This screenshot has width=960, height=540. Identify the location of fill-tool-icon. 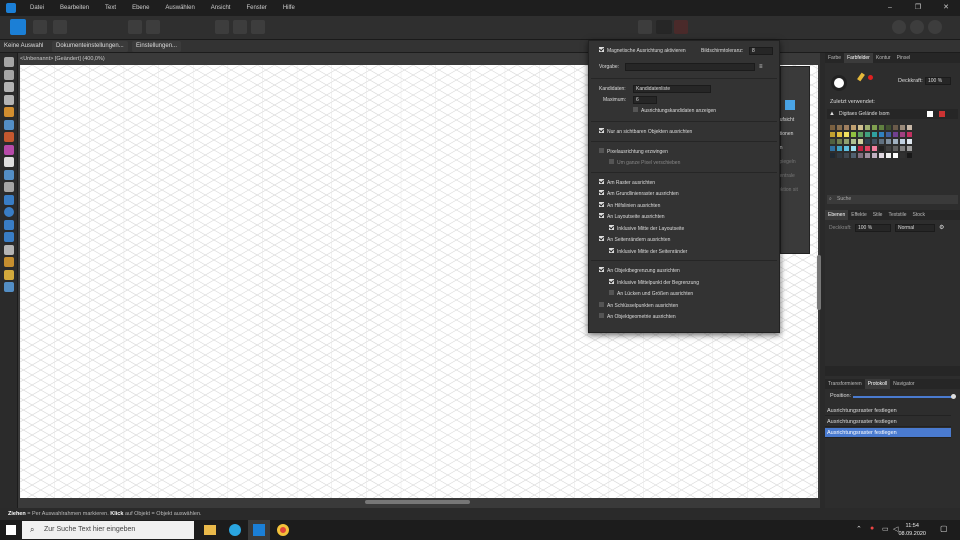
(9, 149).